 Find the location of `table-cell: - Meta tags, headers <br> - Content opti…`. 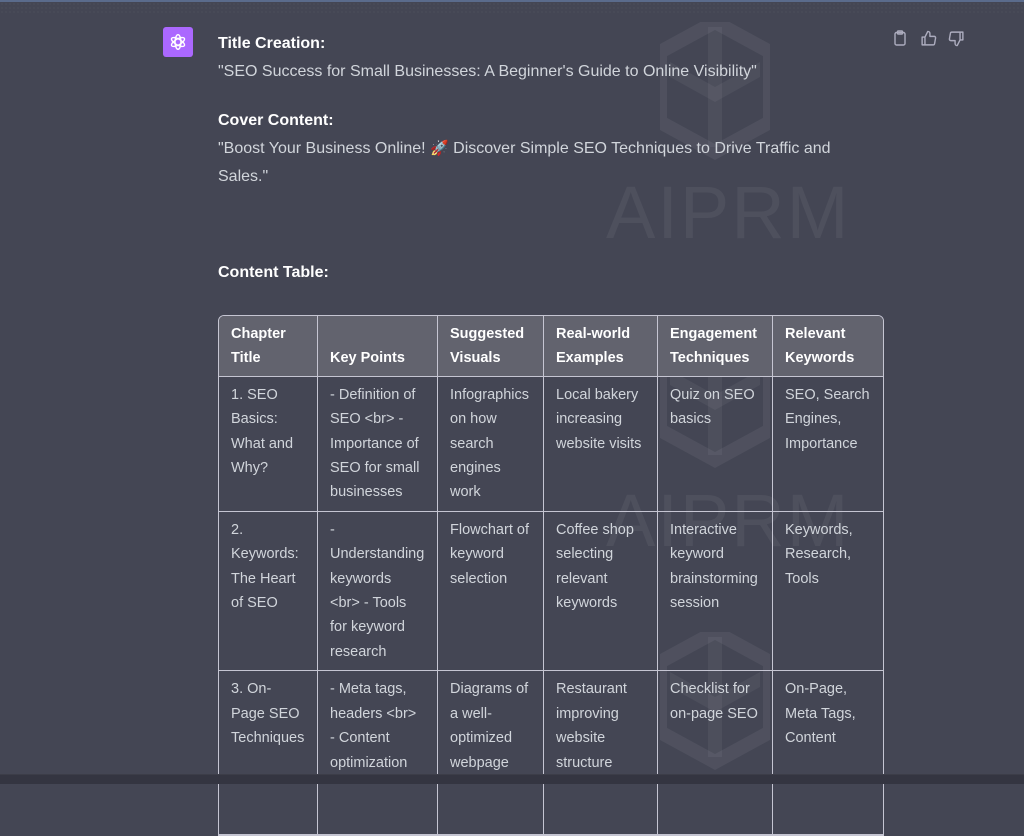

table-cell: - Meta tags, headers <br> - Content opti… is located at coordinates (378, 726).